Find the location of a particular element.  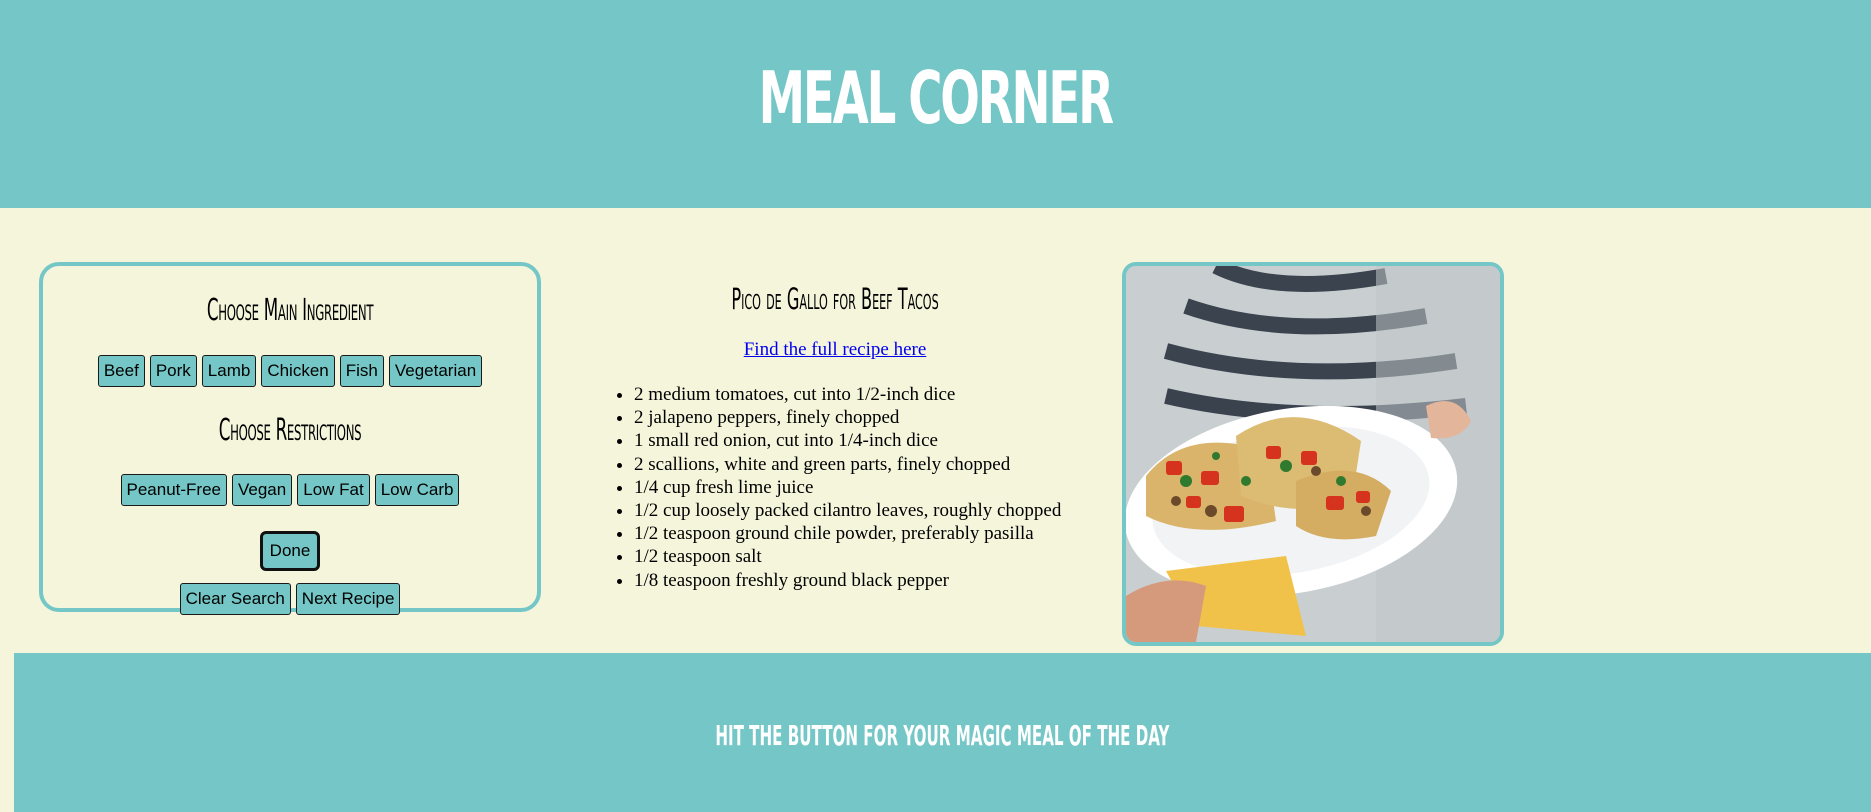

ingredient-button-fish: Fish is located at coordinates (361, 371).